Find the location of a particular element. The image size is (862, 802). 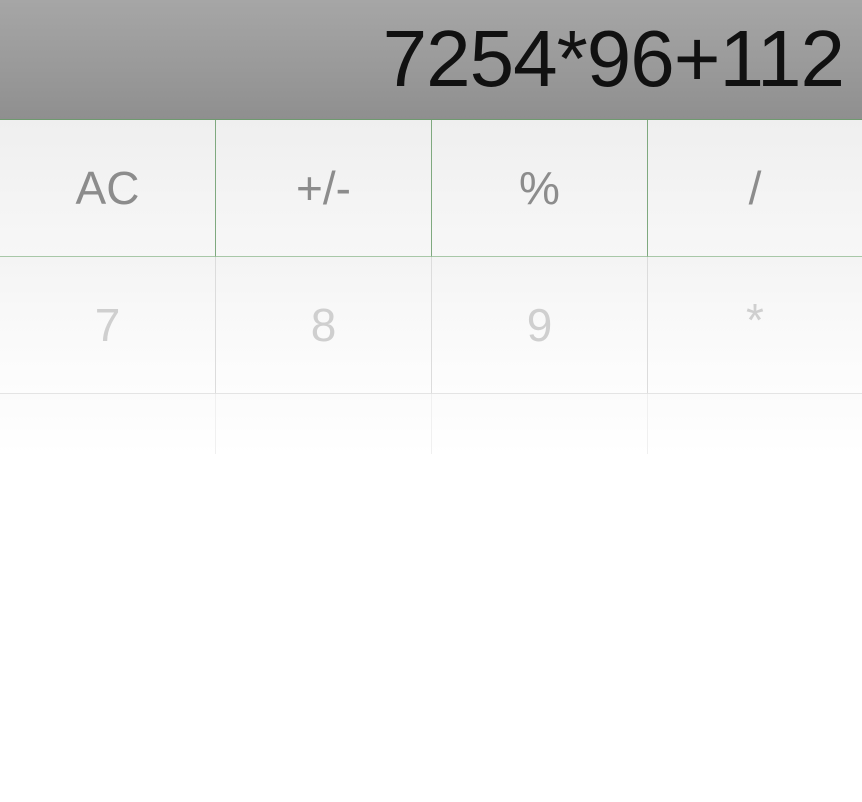

display-expression: 7254*96+112 is located at coordinates (613, 58).